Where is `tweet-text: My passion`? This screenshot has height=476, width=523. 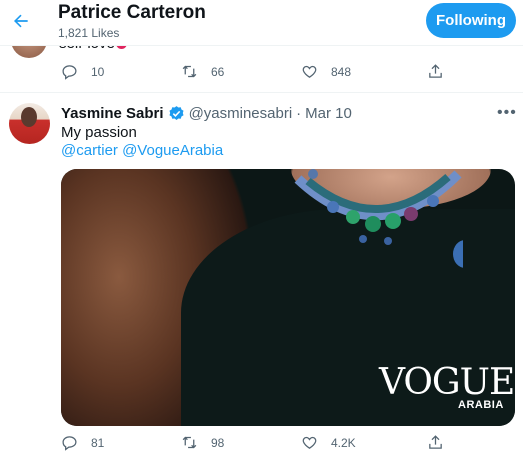
tweet-text: My passion is located at coordinates (99, 132).